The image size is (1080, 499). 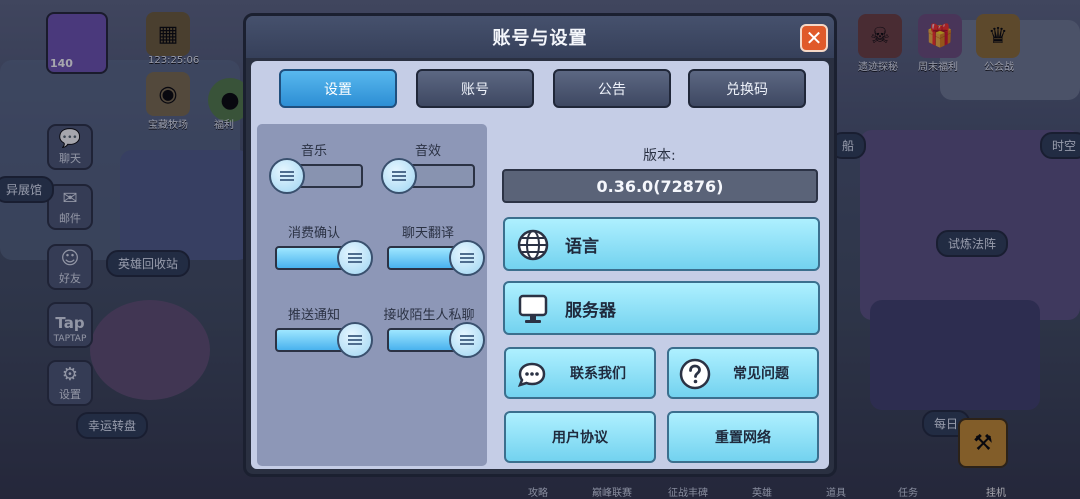 I want to click on tab-announcements: 公告, so click(x=612, y=88).